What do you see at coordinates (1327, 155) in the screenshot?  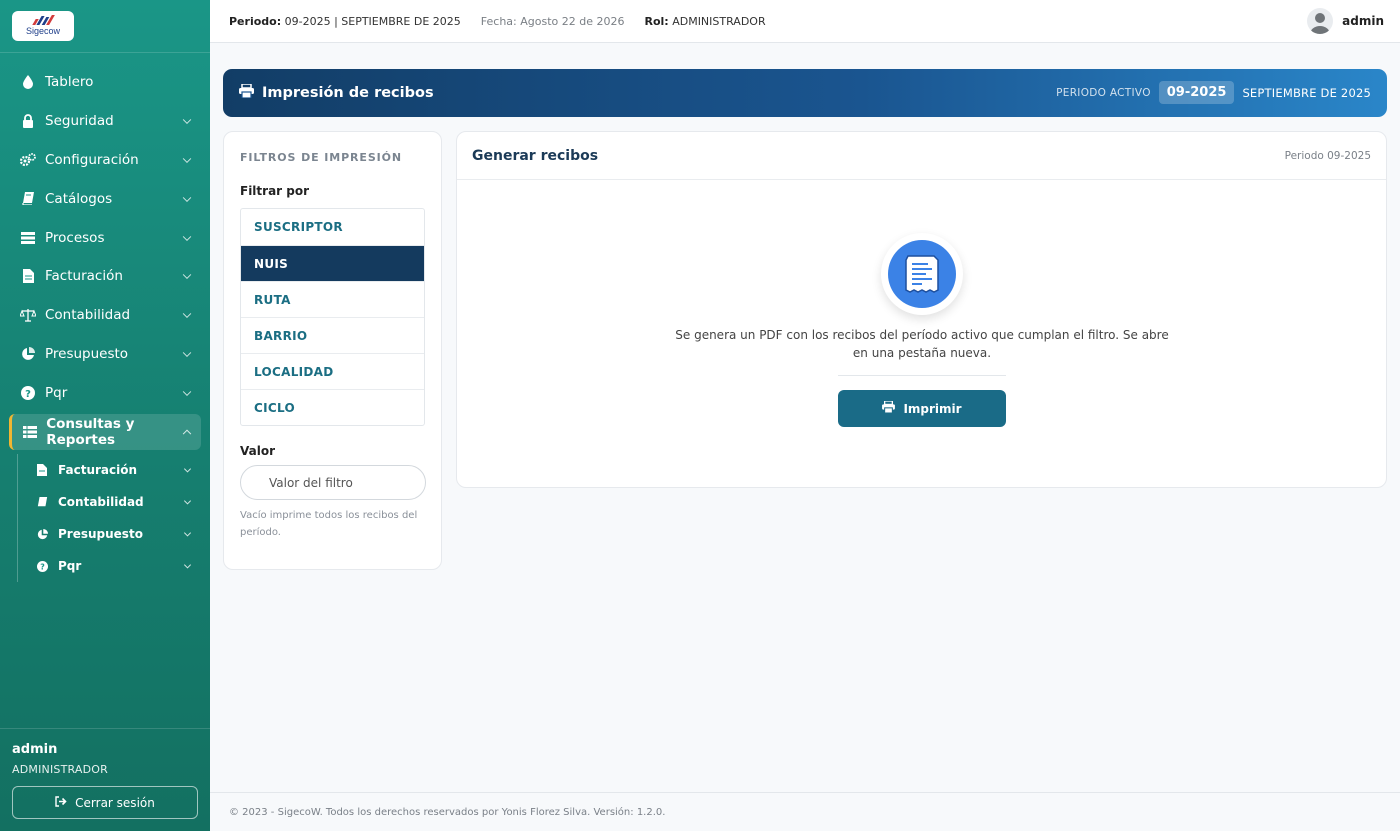 I see `card-period: Periodo 09-2025` at bounding box center [1327, 155].